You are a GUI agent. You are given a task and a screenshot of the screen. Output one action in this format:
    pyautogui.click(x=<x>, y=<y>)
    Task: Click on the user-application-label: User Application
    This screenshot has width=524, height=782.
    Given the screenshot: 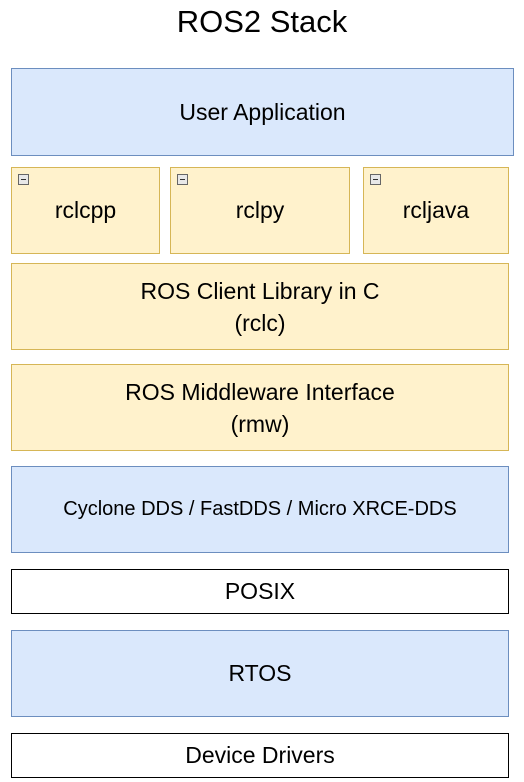 What is the action you would take?
    pyautogui.click(x=262, y=111)
    